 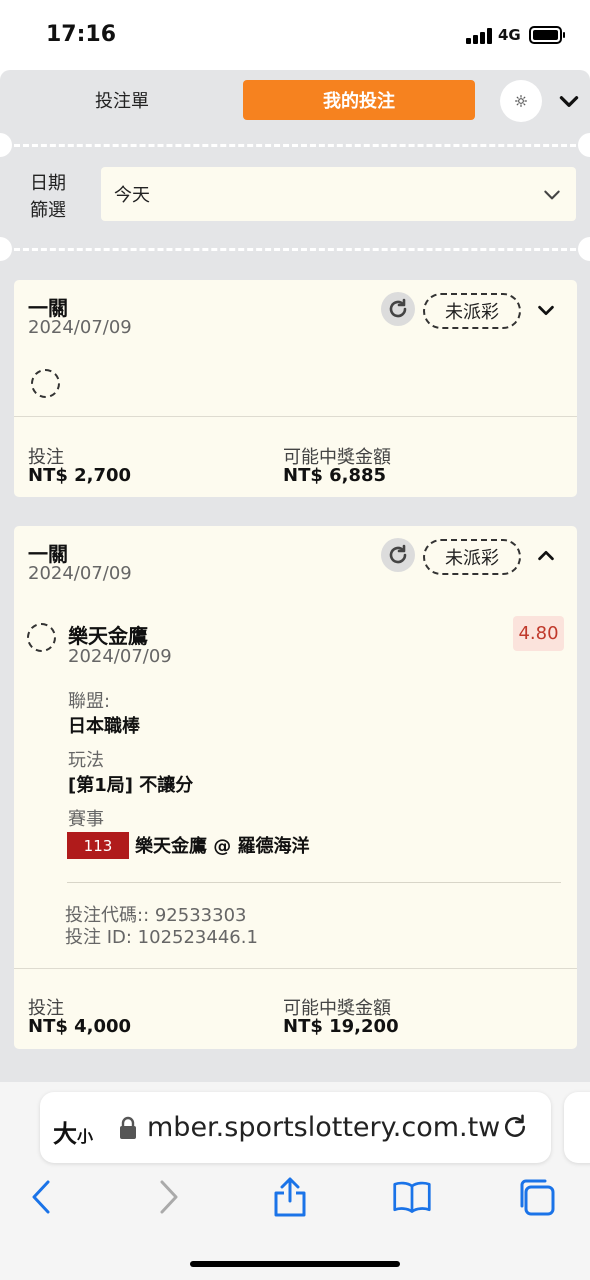 I want to click on chevron-left-icon, so click(x=41, y=1197).